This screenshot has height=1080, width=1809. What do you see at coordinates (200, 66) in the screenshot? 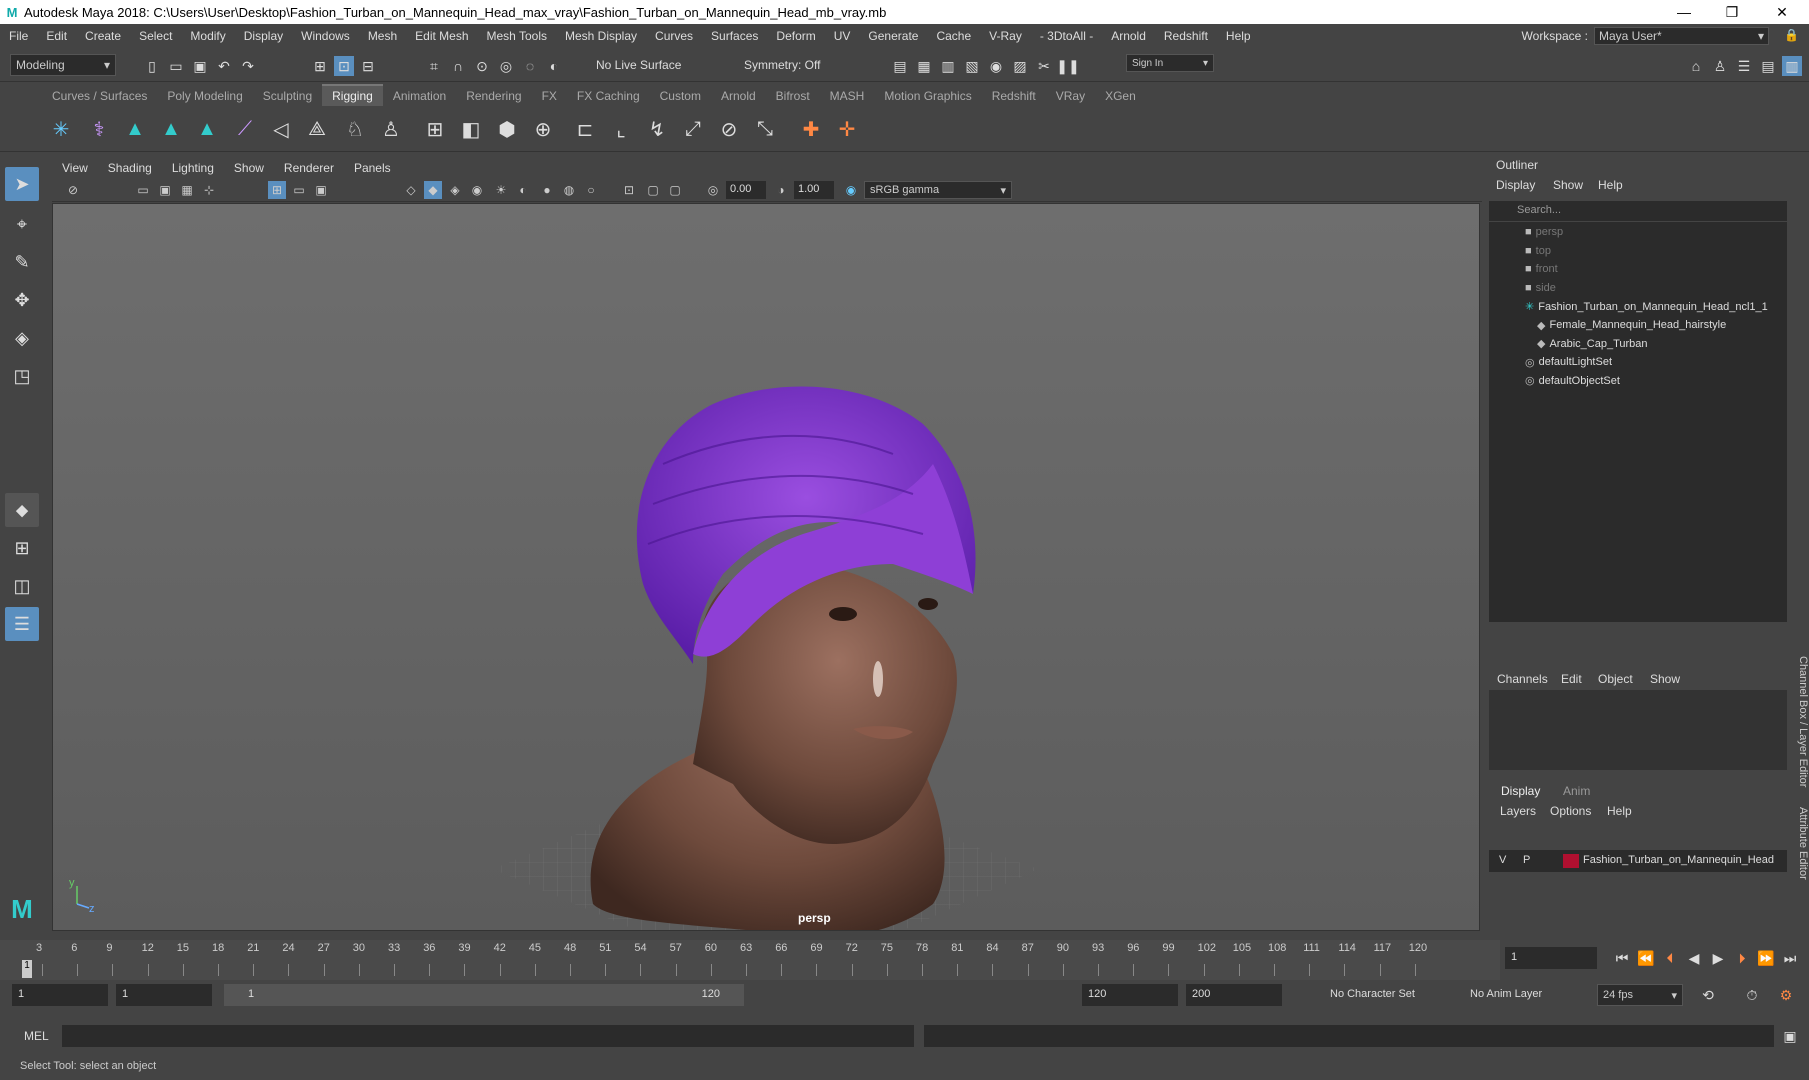
I see `save-scene-icon: ▣` at bounding box center [200, 66].